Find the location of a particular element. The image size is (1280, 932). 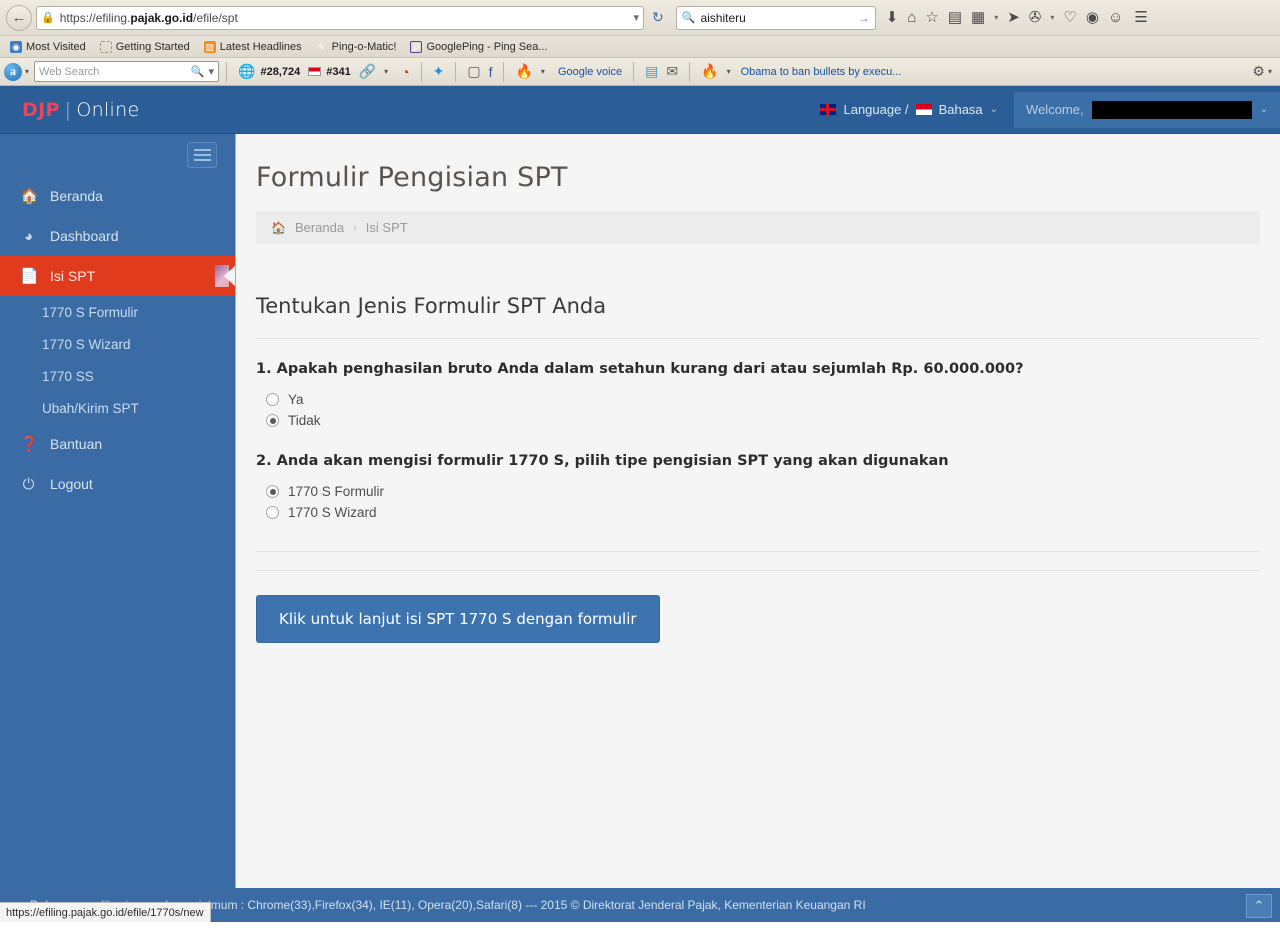

heart-icon: ♡ is located at coordinates (1069, 17).